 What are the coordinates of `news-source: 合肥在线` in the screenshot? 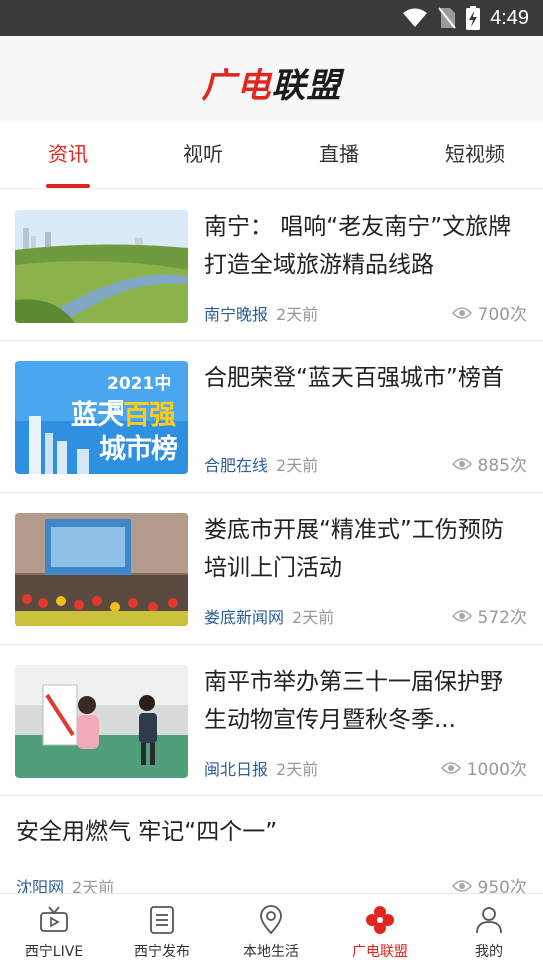 It's located at (236, 465).